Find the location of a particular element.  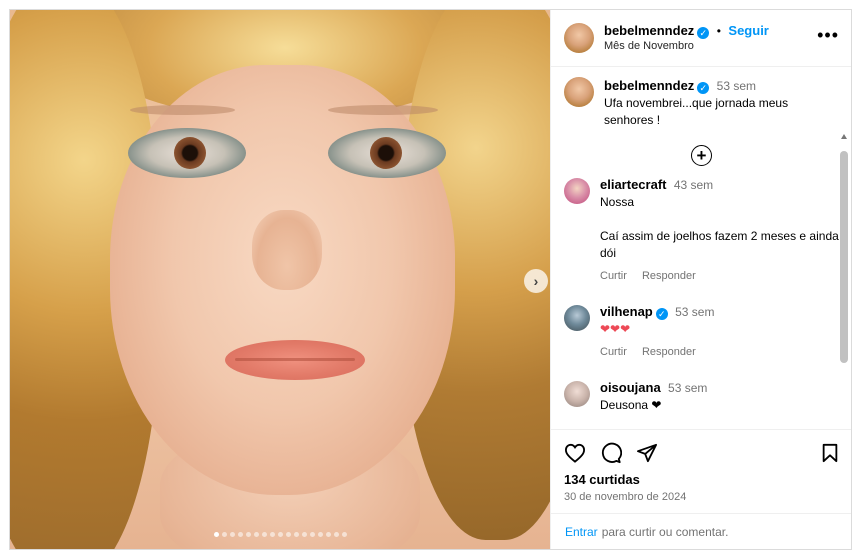

chevron-right-icon: › is located at coordinates (536, 281).